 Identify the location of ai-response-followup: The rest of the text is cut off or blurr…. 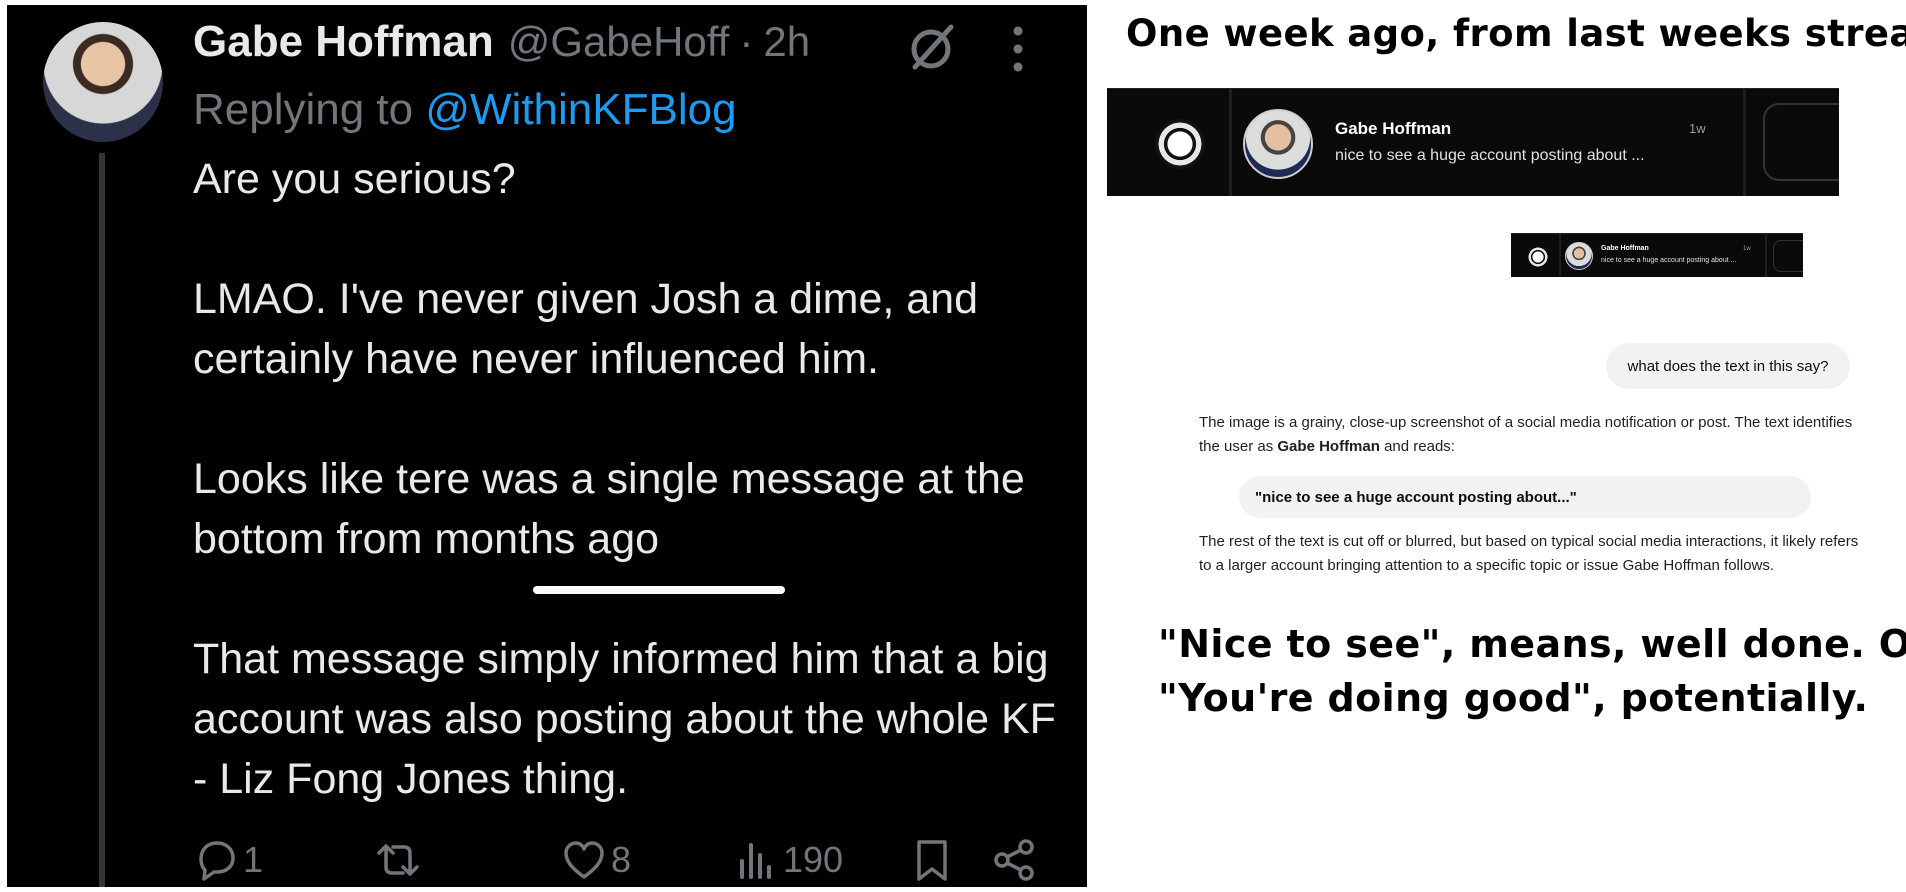
(1529, 553).